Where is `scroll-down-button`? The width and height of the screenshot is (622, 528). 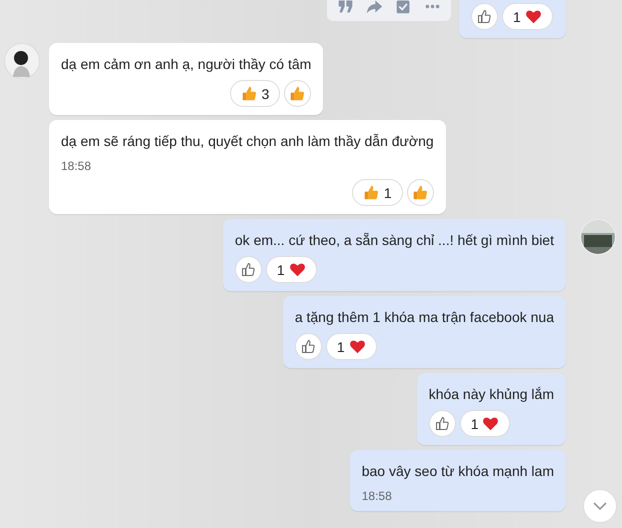 scroll-down-button is located at coordinates (600, 506).